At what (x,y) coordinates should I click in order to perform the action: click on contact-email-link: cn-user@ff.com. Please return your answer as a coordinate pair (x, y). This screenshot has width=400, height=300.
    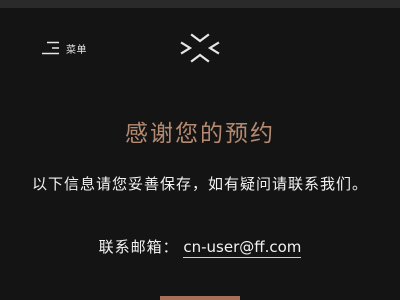
    Looking at the image, I should click on (242, 248).